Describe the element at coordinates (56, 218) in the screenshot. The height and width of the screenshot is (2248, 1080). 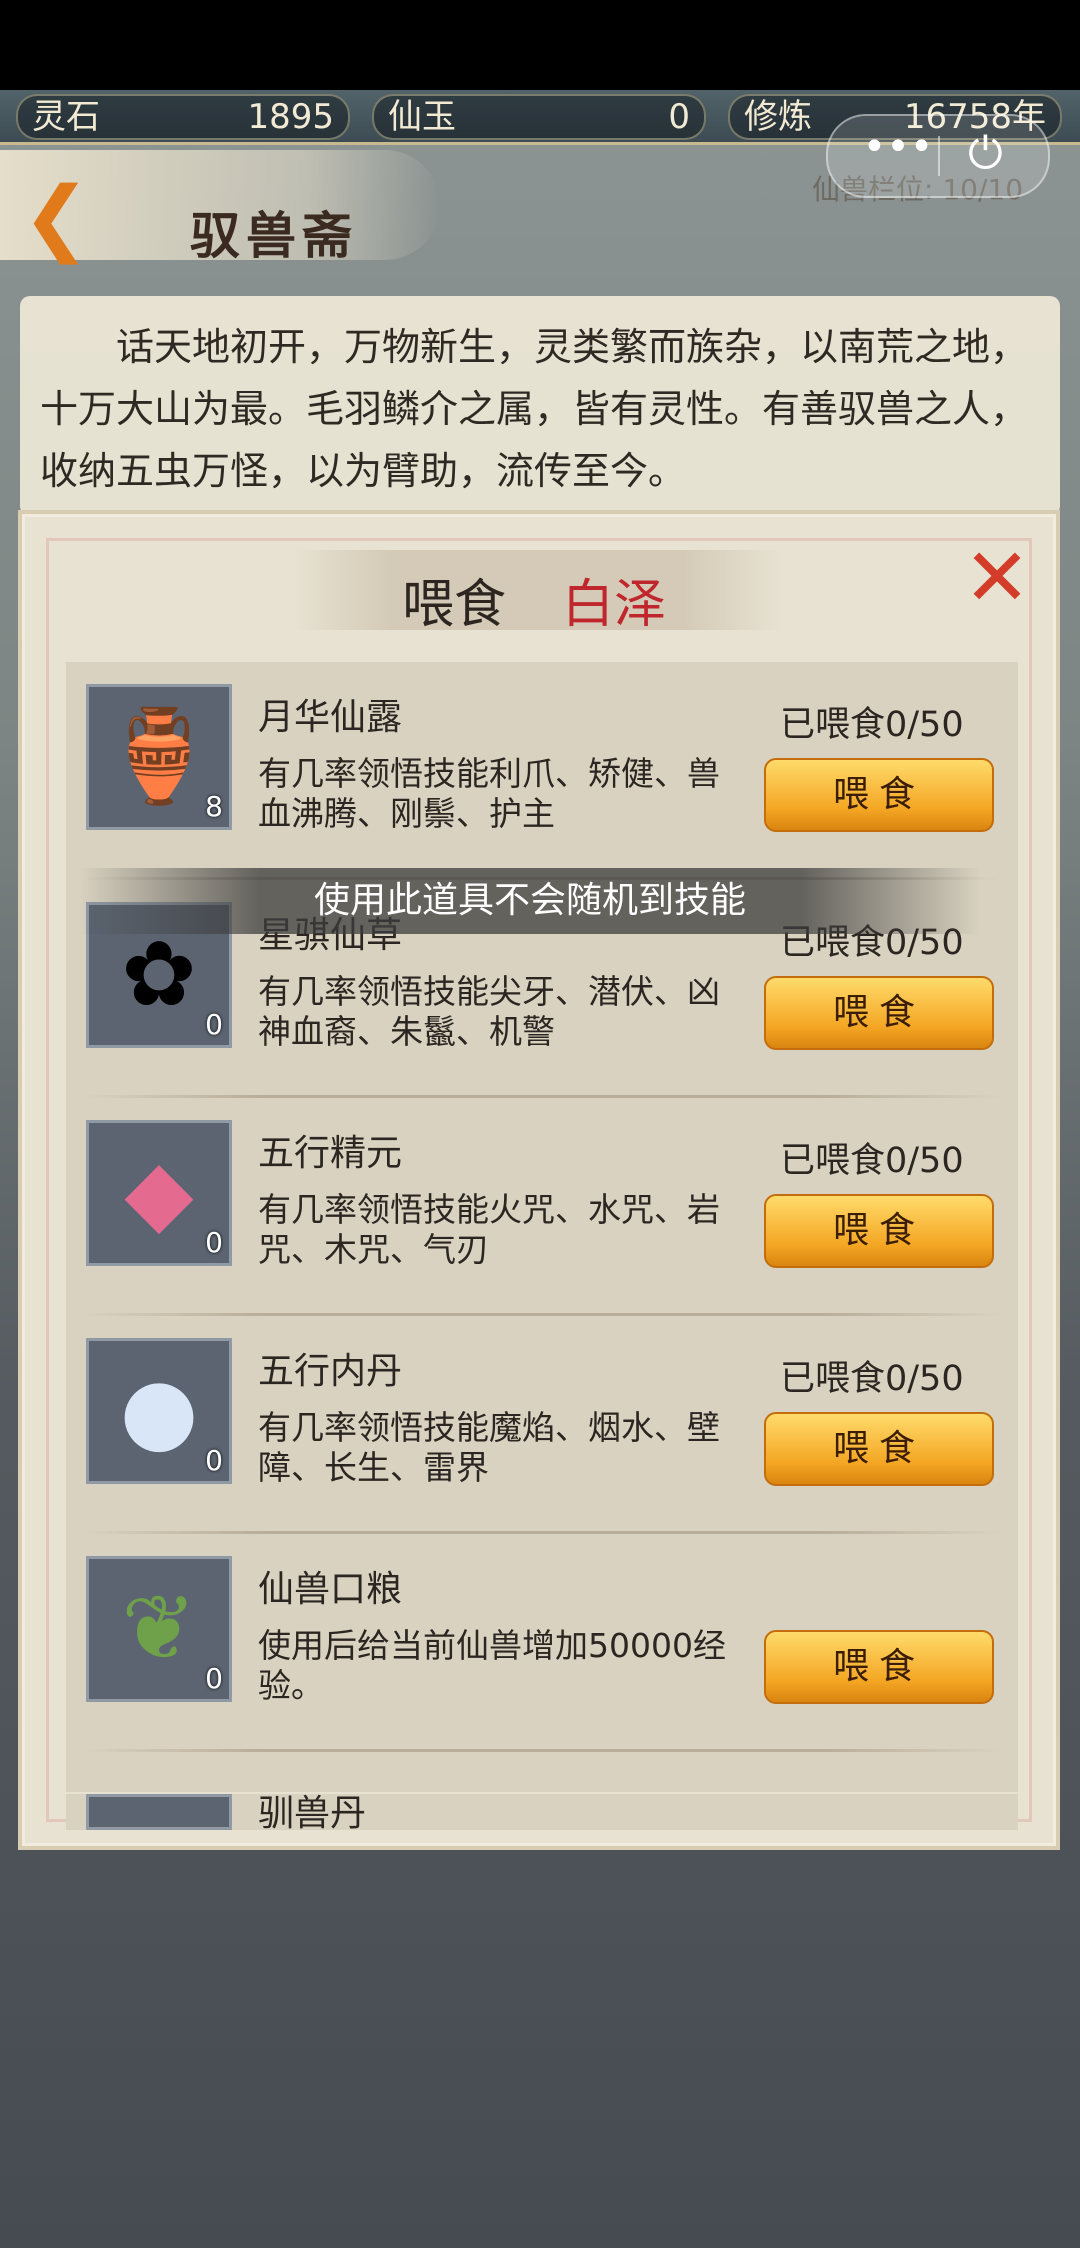
I see `back-arrow-icon: ❮` at that location.